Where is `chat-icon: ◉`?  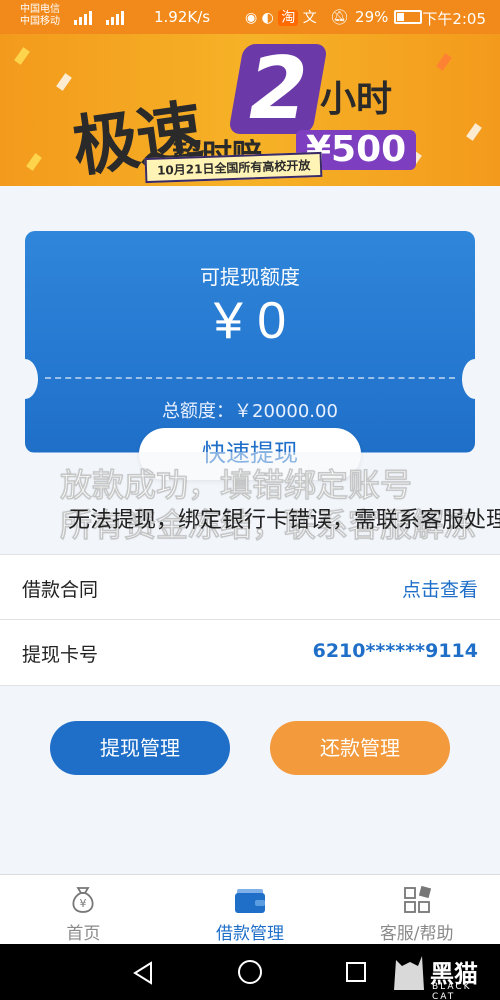 chat-icon: ◉ is located at coordinates (251, 18).